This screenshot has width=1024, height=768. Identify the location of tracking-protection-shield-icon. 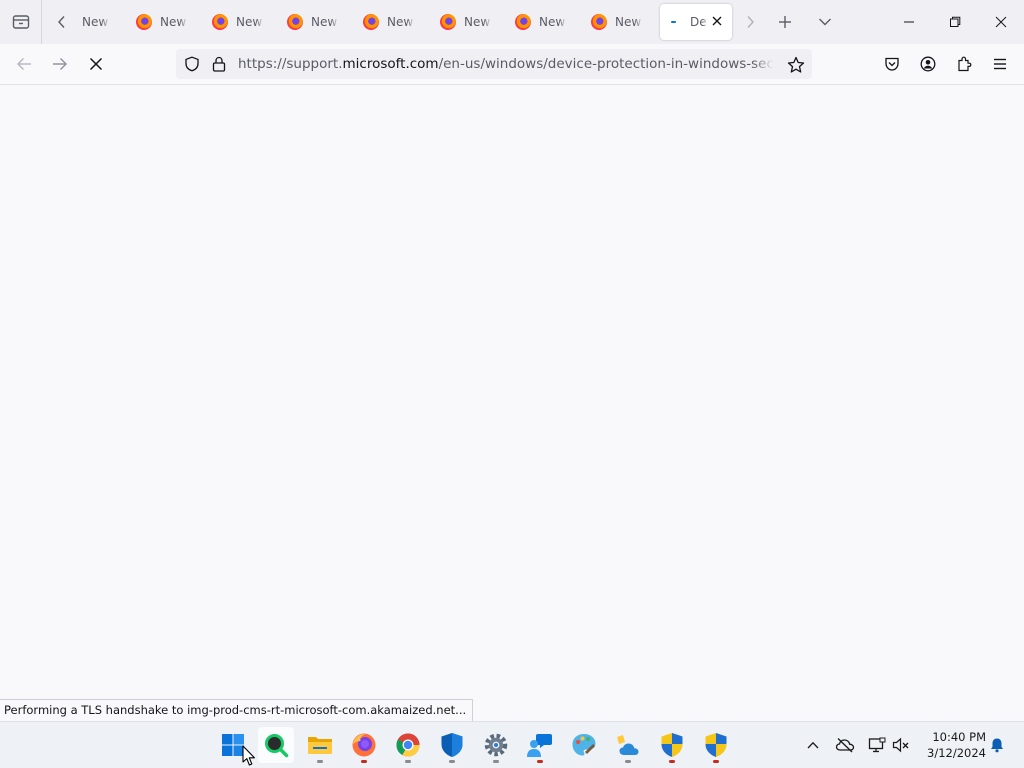
(192, 66).